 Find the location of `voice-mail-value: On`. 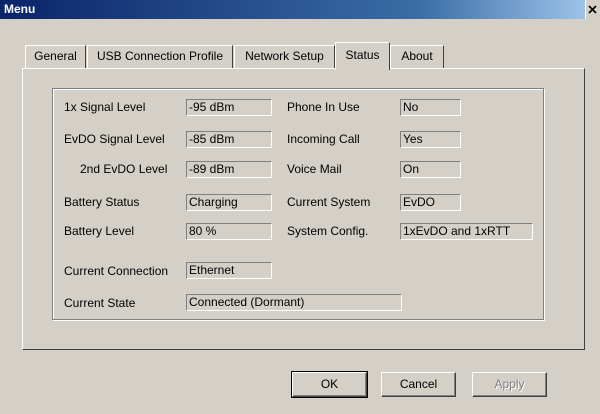

voice-mail-value: On is located at coordinates (430, 169).